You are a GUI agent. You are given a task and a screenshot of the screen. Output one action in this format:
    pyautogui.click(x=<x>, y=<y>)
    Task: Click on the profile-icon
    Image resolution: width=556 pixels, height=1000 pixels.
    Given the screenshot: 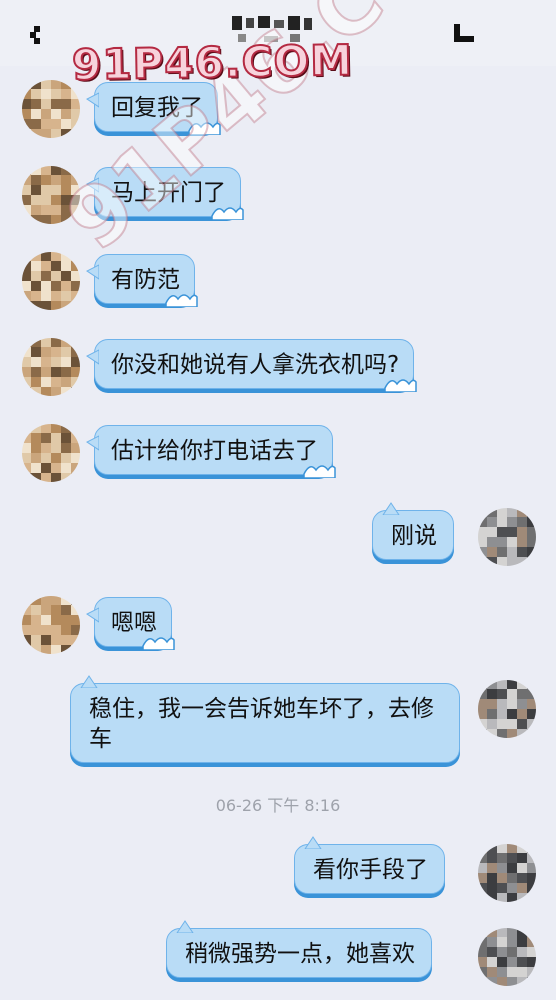 What is the action you would take?
    pyautogui.click(x=464, y=33)
    